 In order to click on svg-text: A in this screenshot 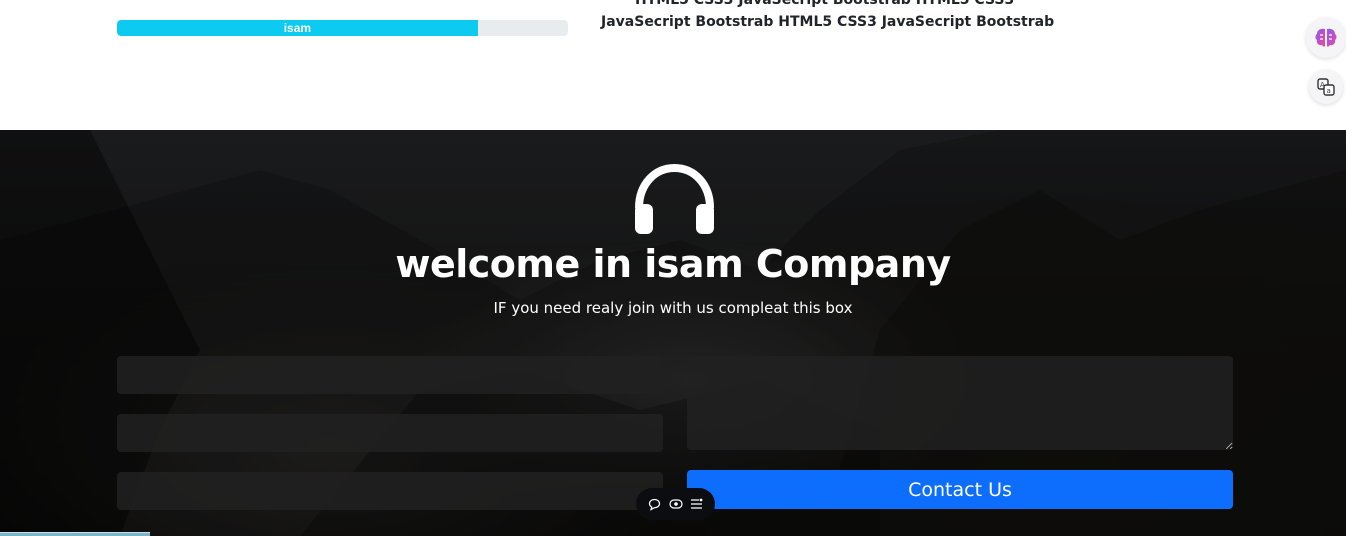, I will do `click(1322, 85)`.